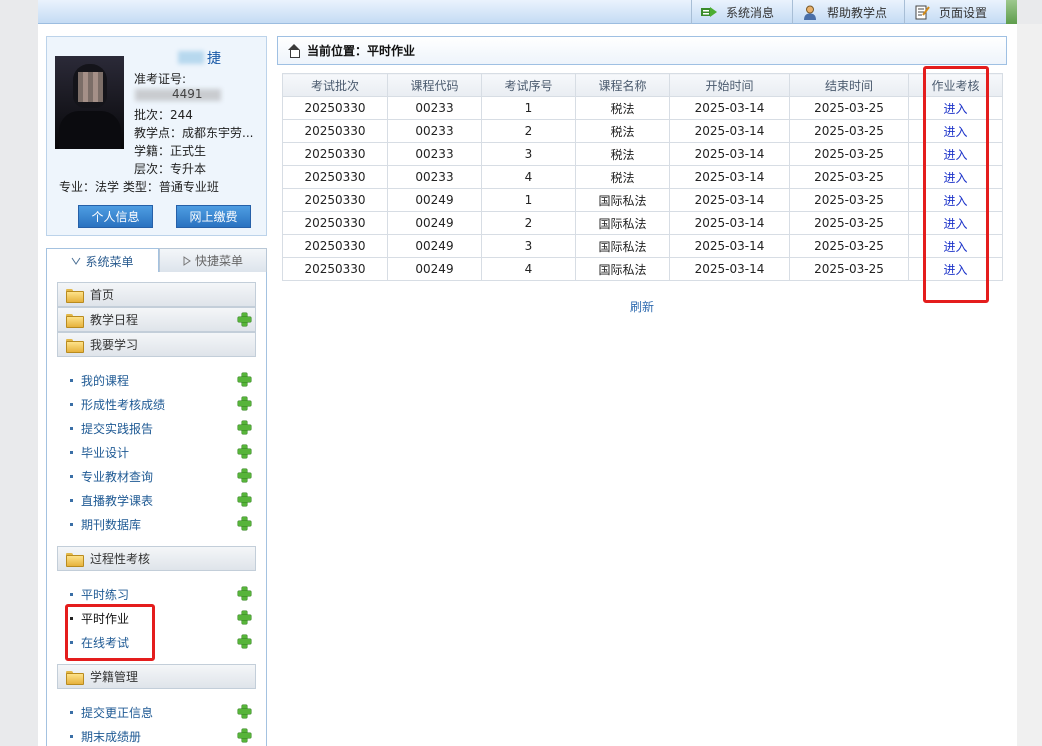 This screenshot has width=1042, height=746. What do you see at coordinates (741, 12) in the screenshot?
I see `system-message-button: 系统消息` at bounding box center [741, 12].